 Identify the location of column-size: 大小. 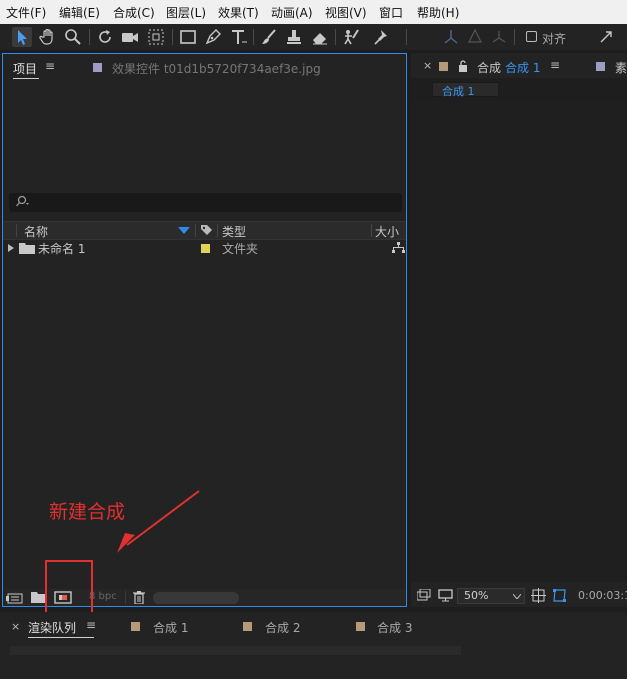
(387, 231).